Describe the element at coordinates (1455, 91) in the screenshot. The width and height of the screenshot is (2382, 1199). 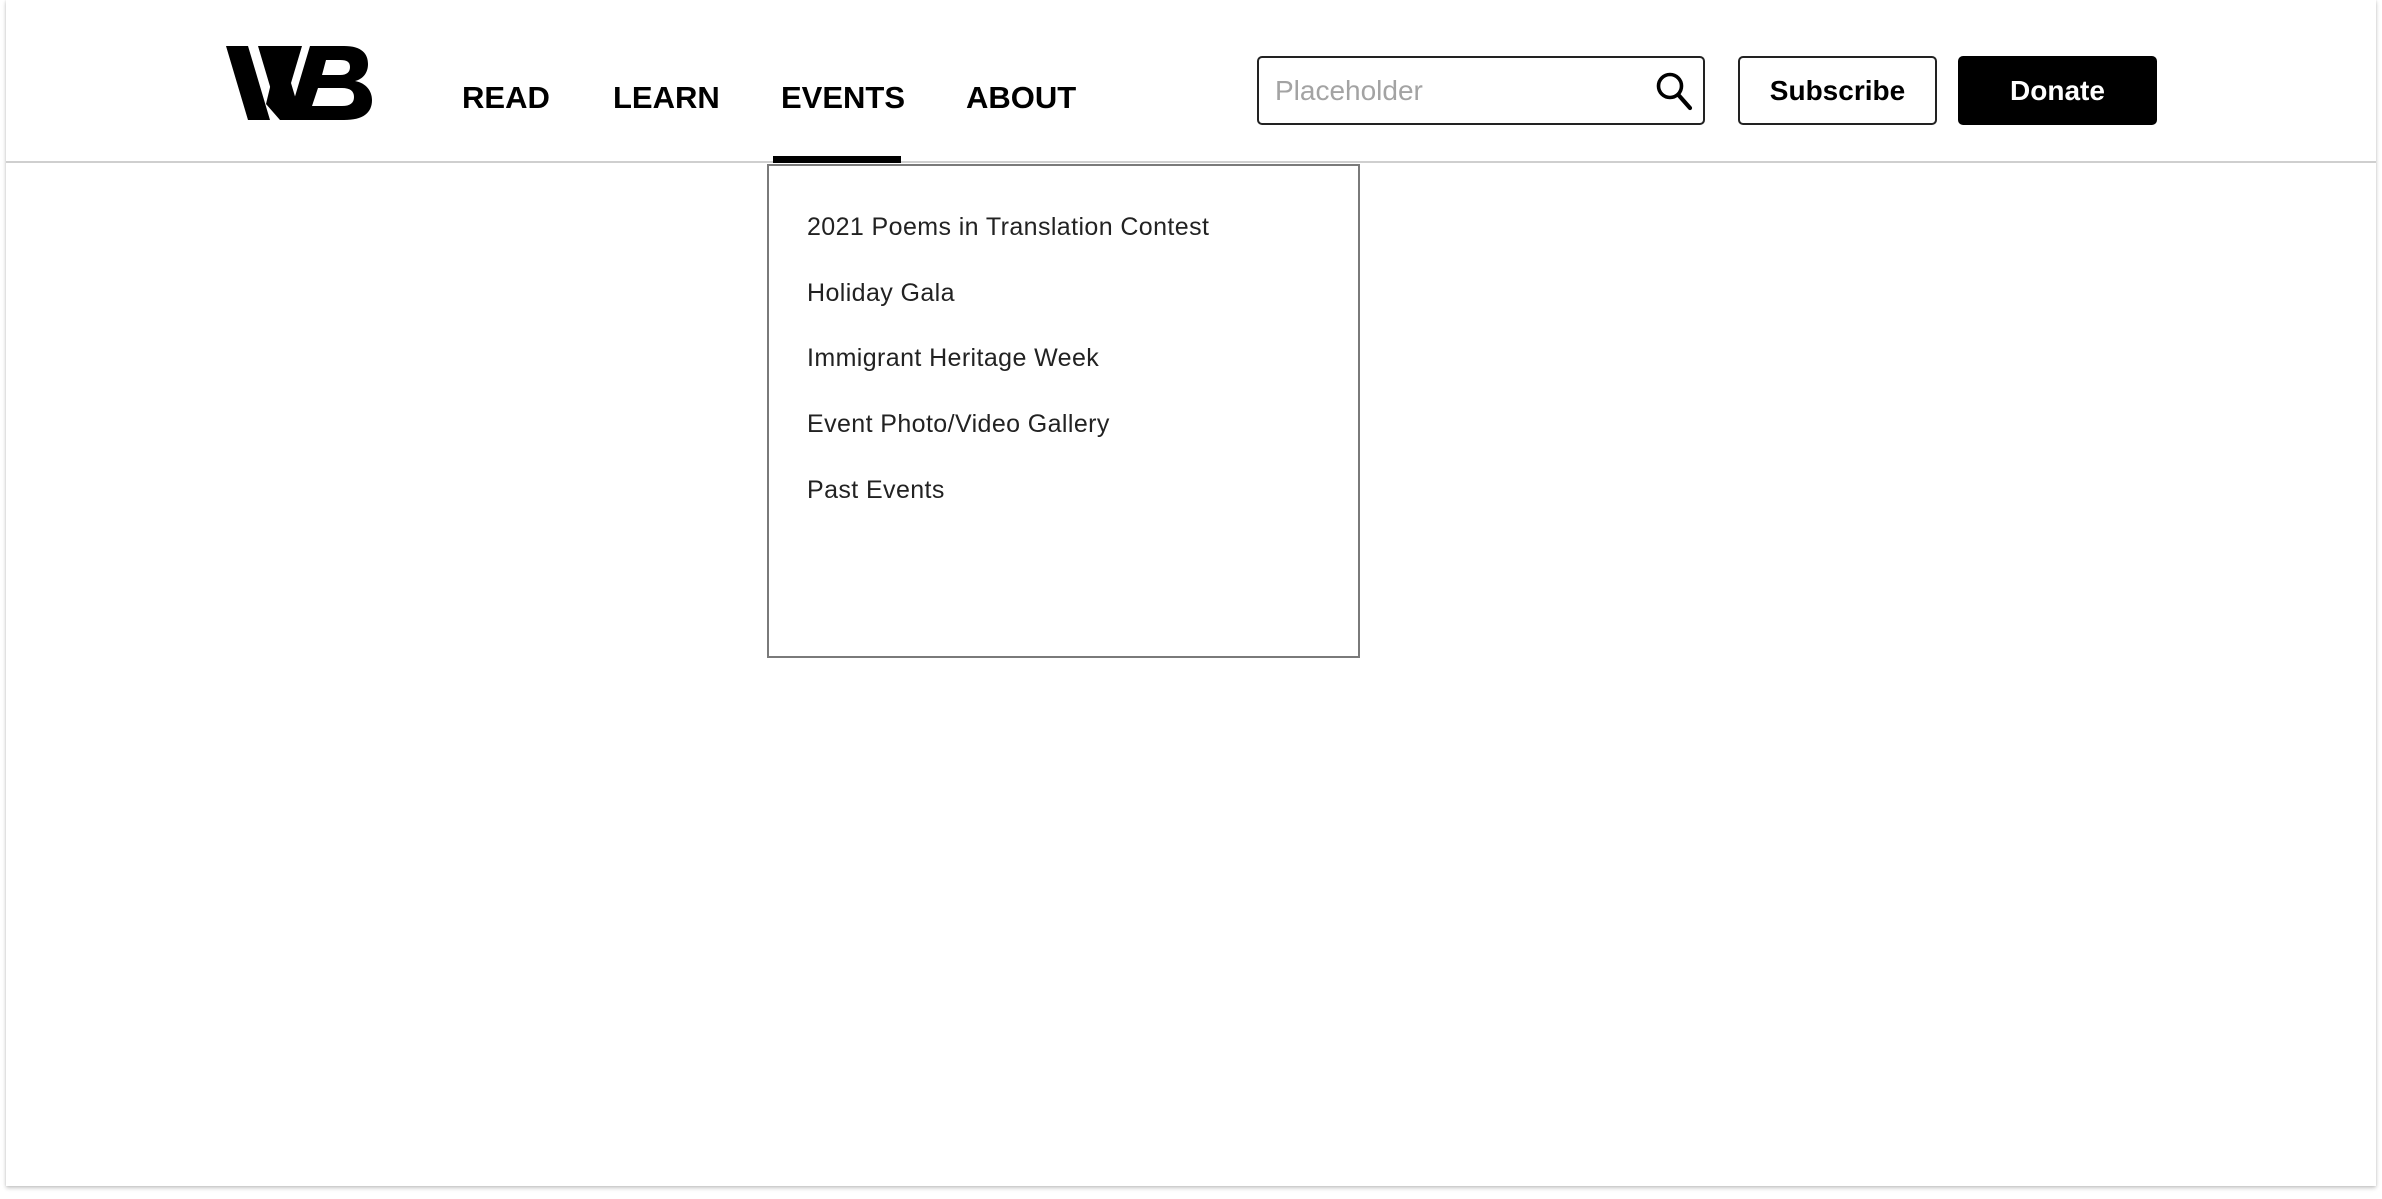
I see `search-input` at that location.